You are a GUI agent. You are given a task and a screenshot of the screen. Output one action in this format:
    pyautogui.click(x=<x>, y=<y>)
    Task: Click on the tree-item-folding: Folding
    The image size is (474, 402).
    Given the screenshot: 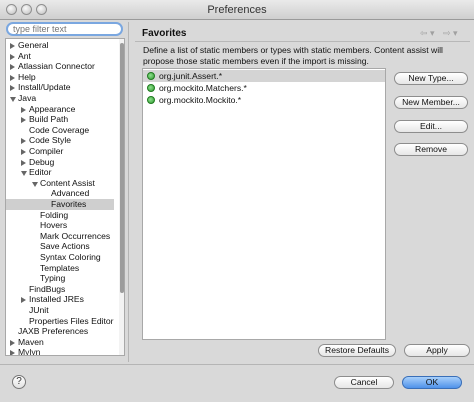 What is the action you would take?
    pyautogui.click(x=60, y=215)
    